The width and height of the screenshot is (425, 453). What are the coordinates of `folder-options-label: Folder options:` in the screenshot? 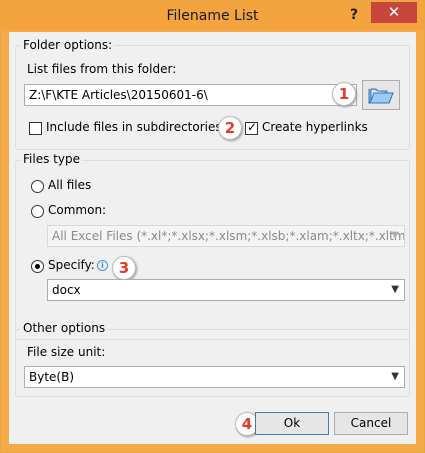 It's located at (68, 45).